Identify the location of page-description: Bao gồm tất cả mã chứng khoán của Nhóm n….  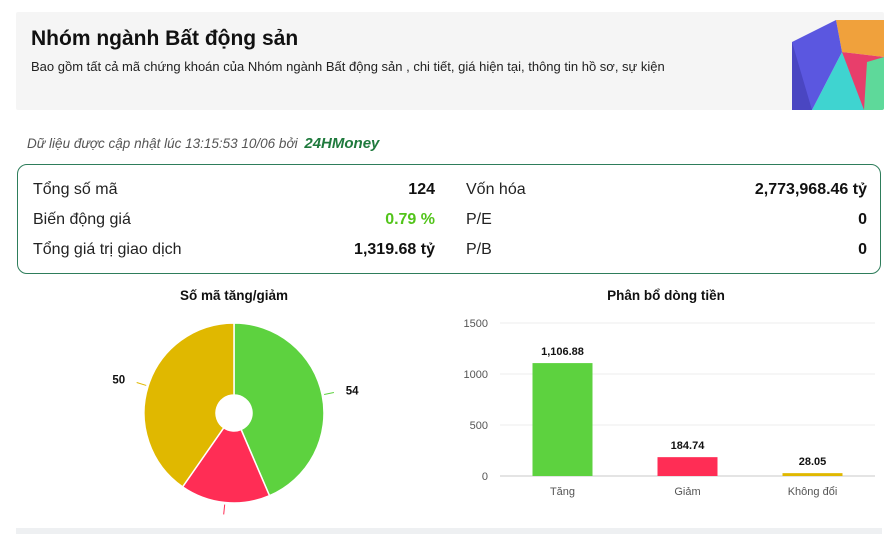
(348, 66).